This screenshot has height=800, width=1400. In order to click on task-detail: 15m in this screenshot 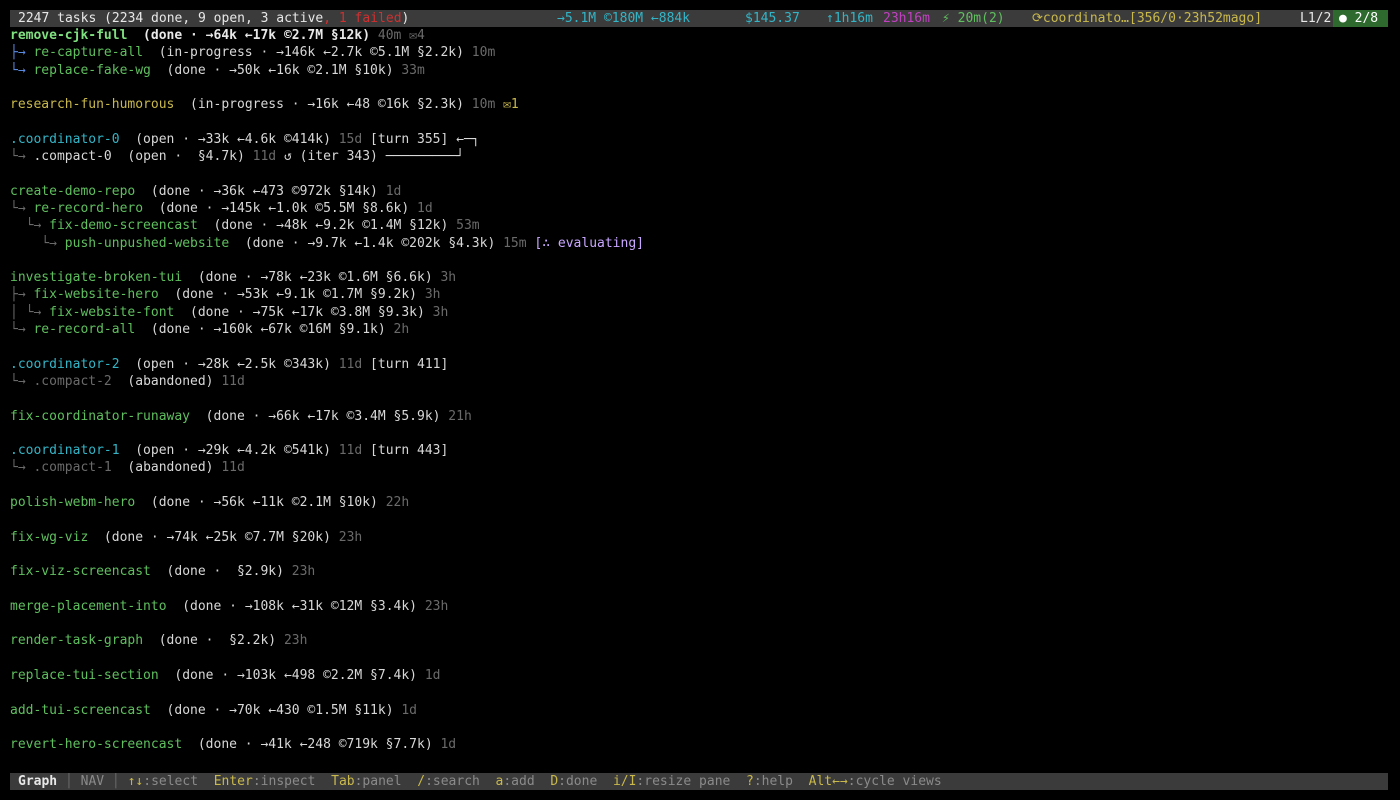, I will do `click(511, 243)`.